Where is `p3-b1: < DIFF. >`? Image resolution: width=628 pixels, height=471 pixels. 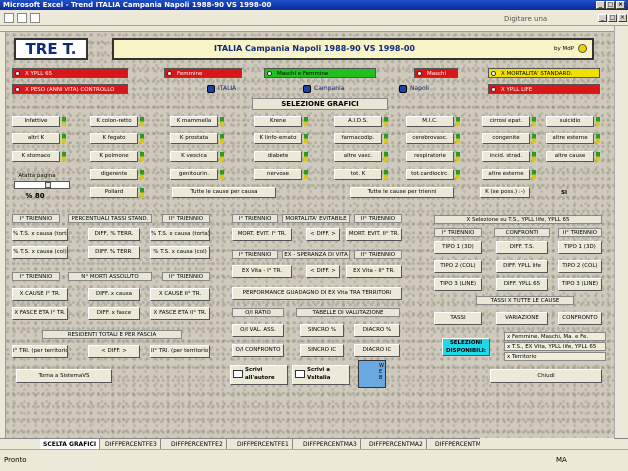
p3-b1: < DIFF. > is located at coordinates (114, 351).